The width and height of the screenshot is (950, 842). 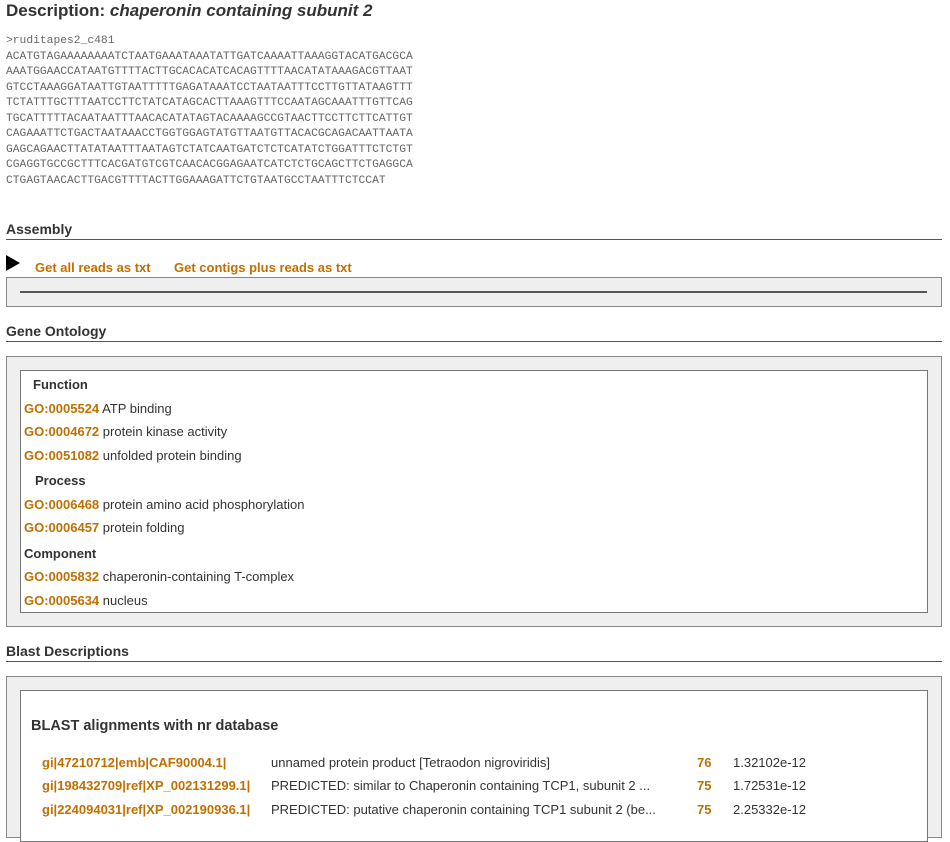 I want to click on blast-hit-link: gi|198432709|ref|XP_002131299.1|, so click(x=146, y=785).